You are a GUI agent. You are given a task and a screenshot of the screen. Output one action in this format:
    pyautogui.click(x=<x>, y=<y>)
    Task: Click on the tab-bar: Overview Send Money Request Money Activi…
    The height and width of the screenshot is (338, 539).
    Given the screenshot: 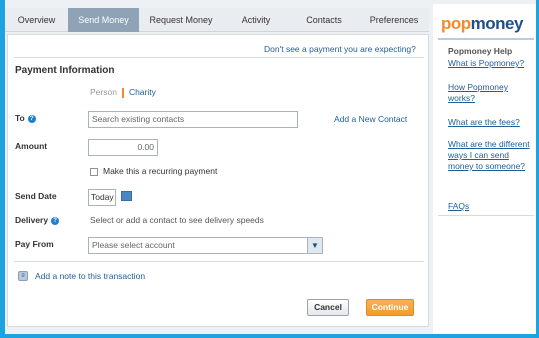 What is the action you would take?
    pyautogui.click(x=217, y=20)
    